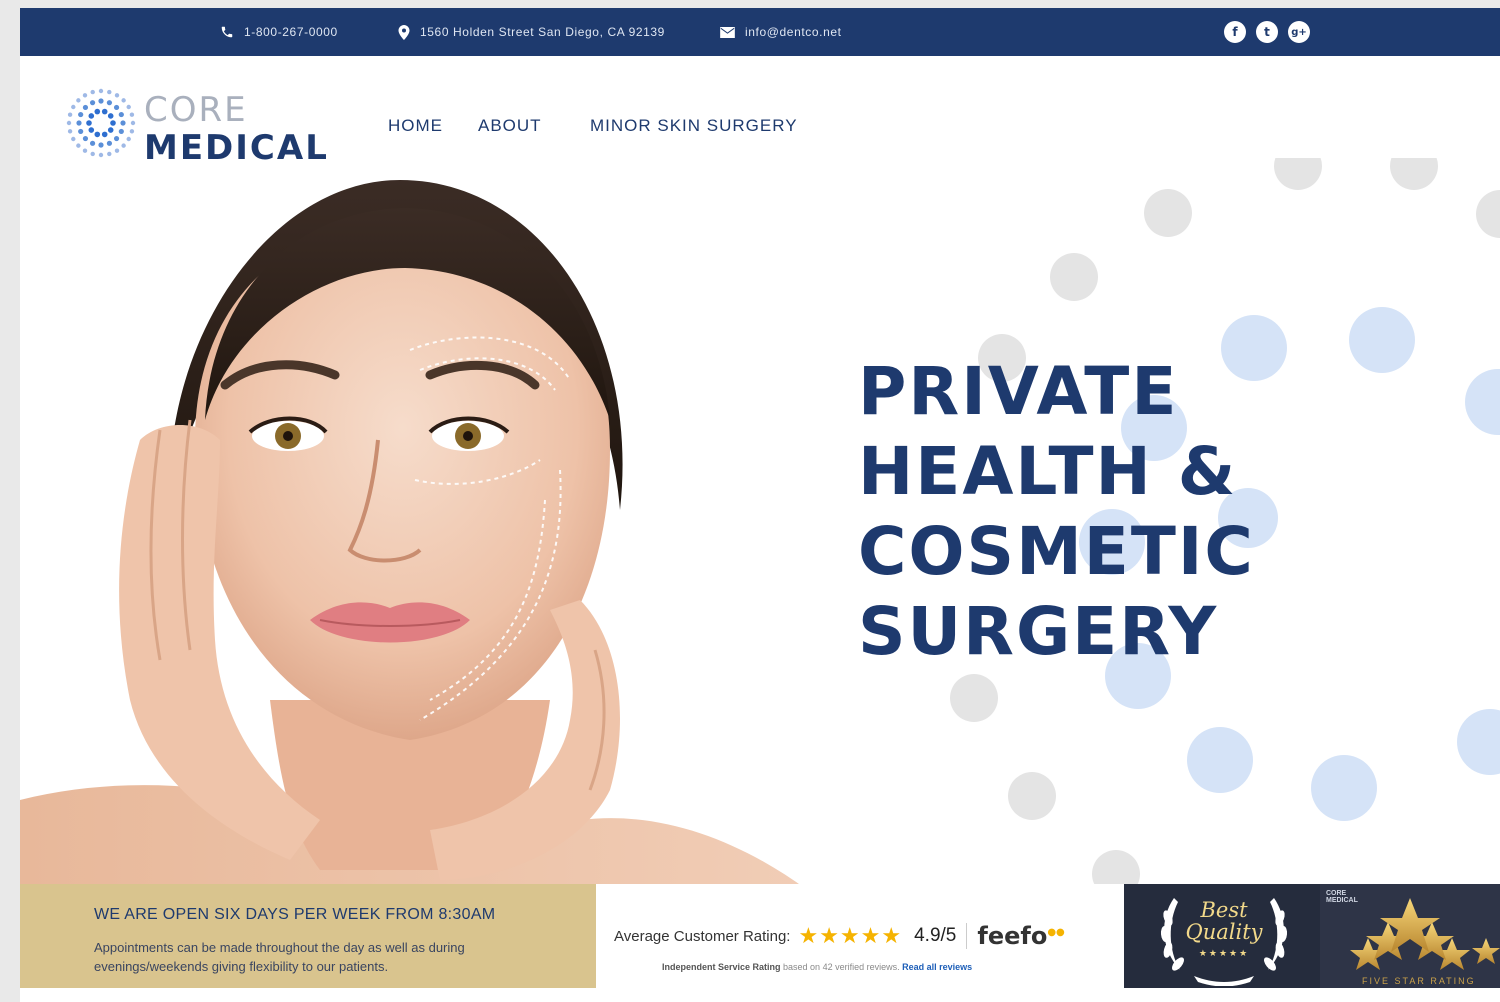 The width and height of the screenshot is (1500, 1002). Describe the element at coordinates (850, 936) in the screenshot. I see `rating-stars-icon: ★★★★★` at that location.